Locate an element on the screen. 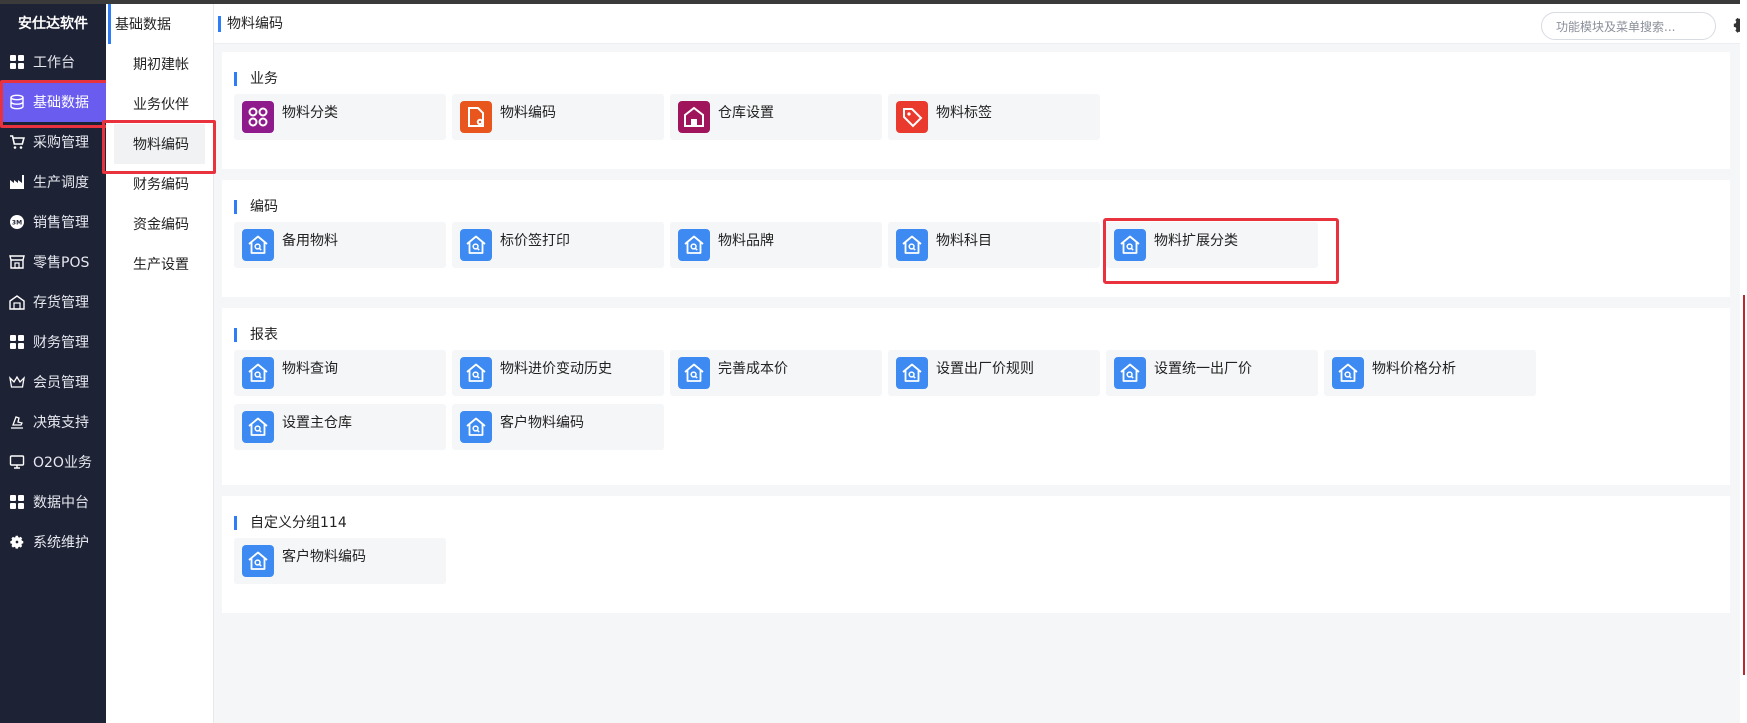  category-icon is located at coordinates (258, 117).